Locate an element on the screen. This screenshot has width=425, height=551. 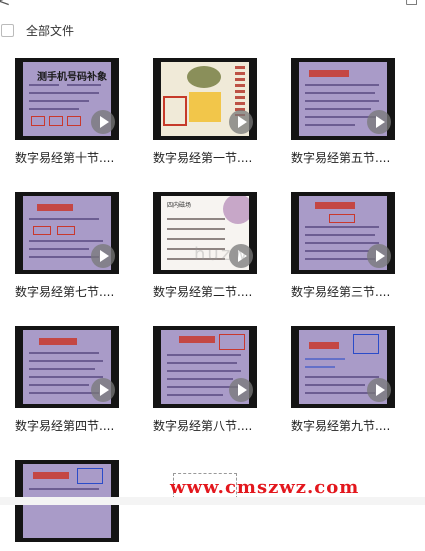
bottom-bar is located at coordinates (212, 501).